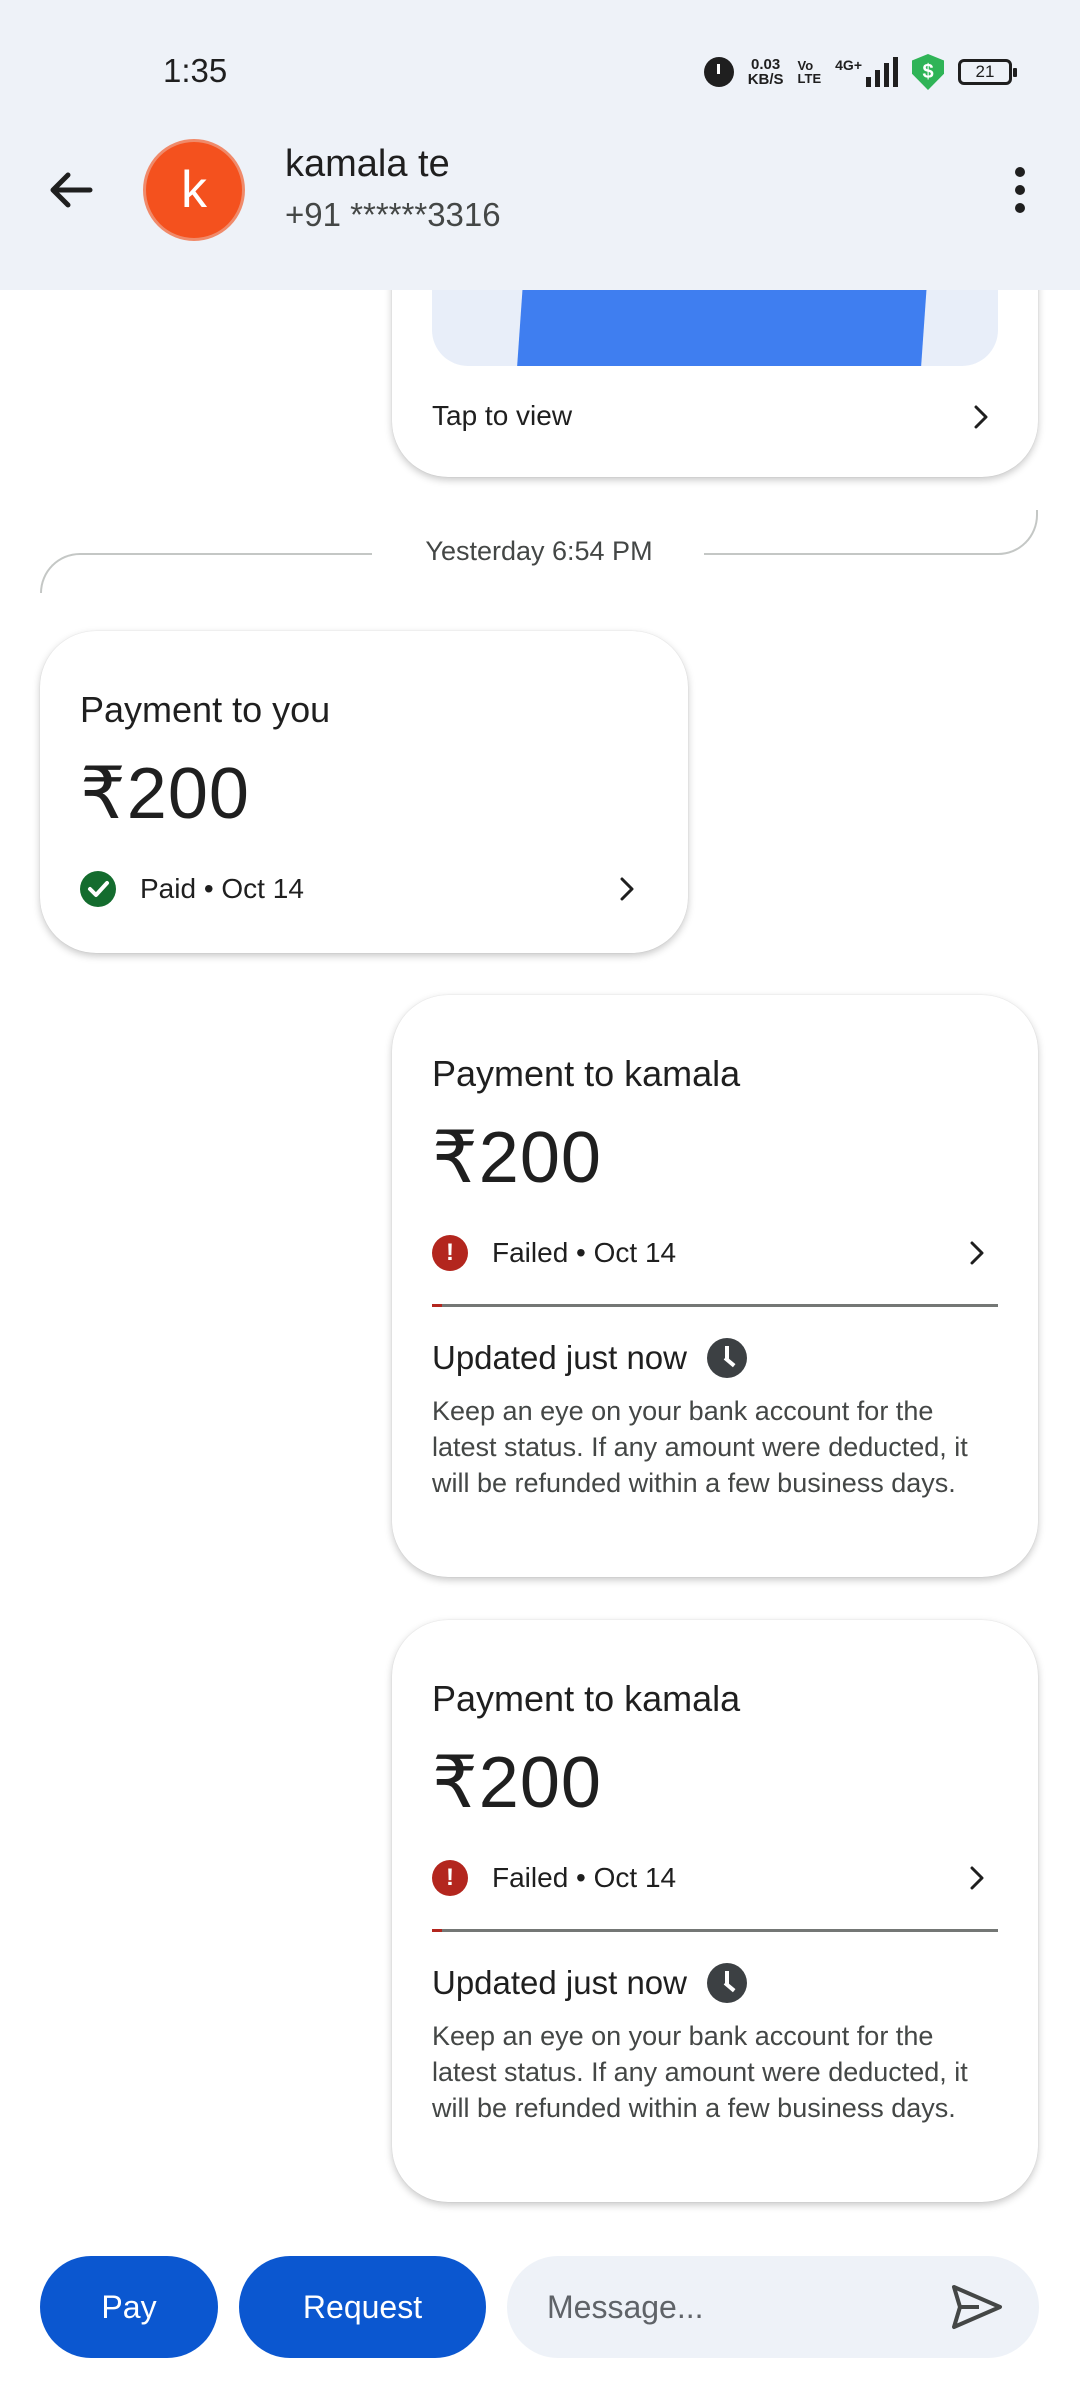  I want to click on network-speed: 0.03 KB/S, so click(766, 72).